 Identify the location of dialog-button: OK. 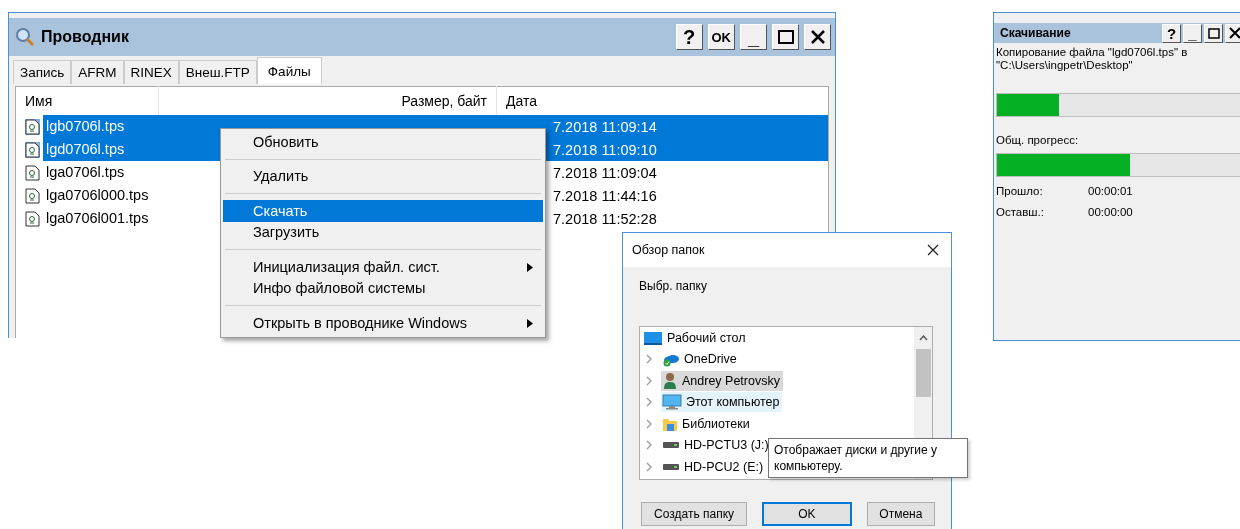
(807, 514).